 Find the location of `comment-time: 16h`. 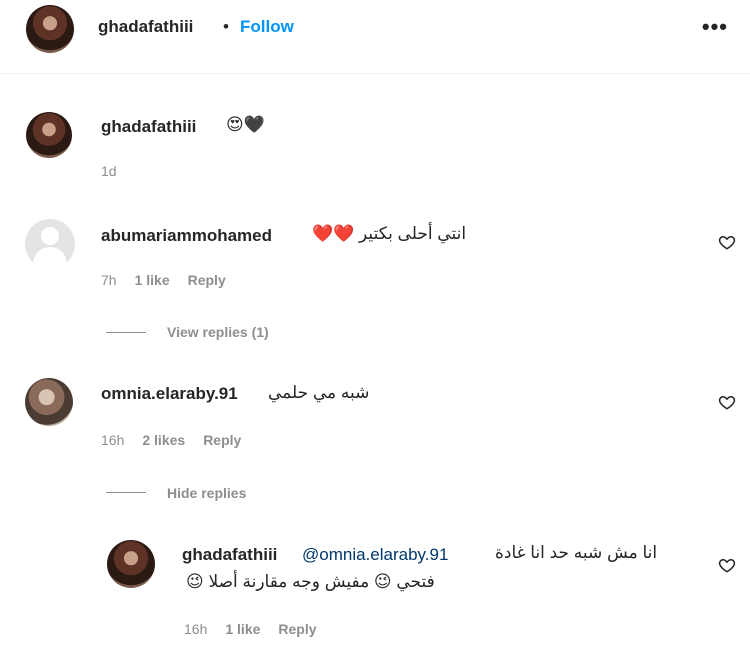

comment-time: 16h is located at coordinates (113, 440).